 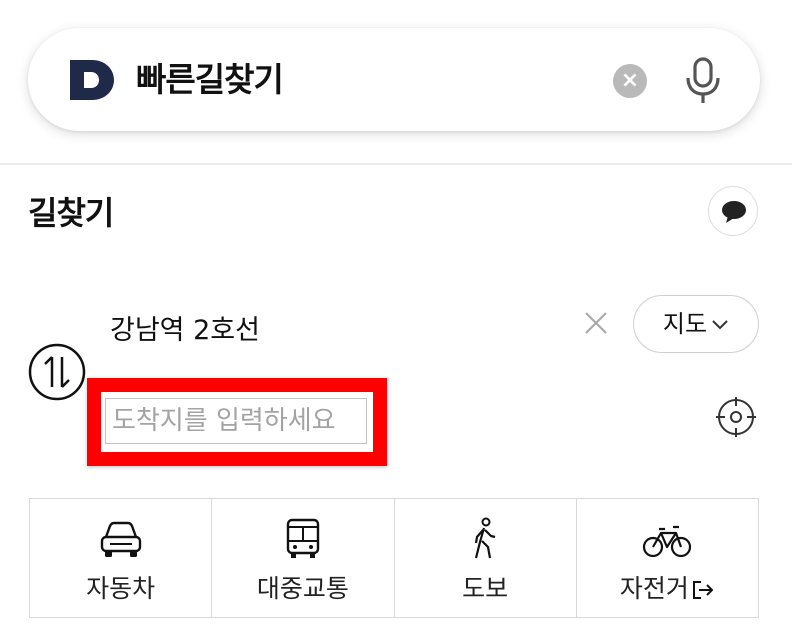 I want to click on map-button-label: 지도, so click(x=685, y=324).